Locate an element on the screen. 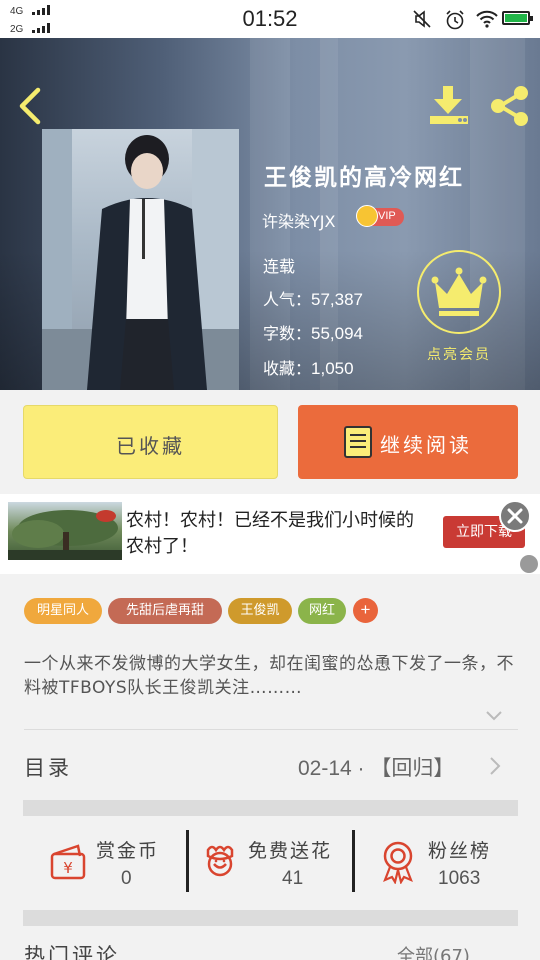  stats-row: ¥ 赏金币 0 免费送花 41 粉丝榜 1063 is located at coordinates (270, 863).